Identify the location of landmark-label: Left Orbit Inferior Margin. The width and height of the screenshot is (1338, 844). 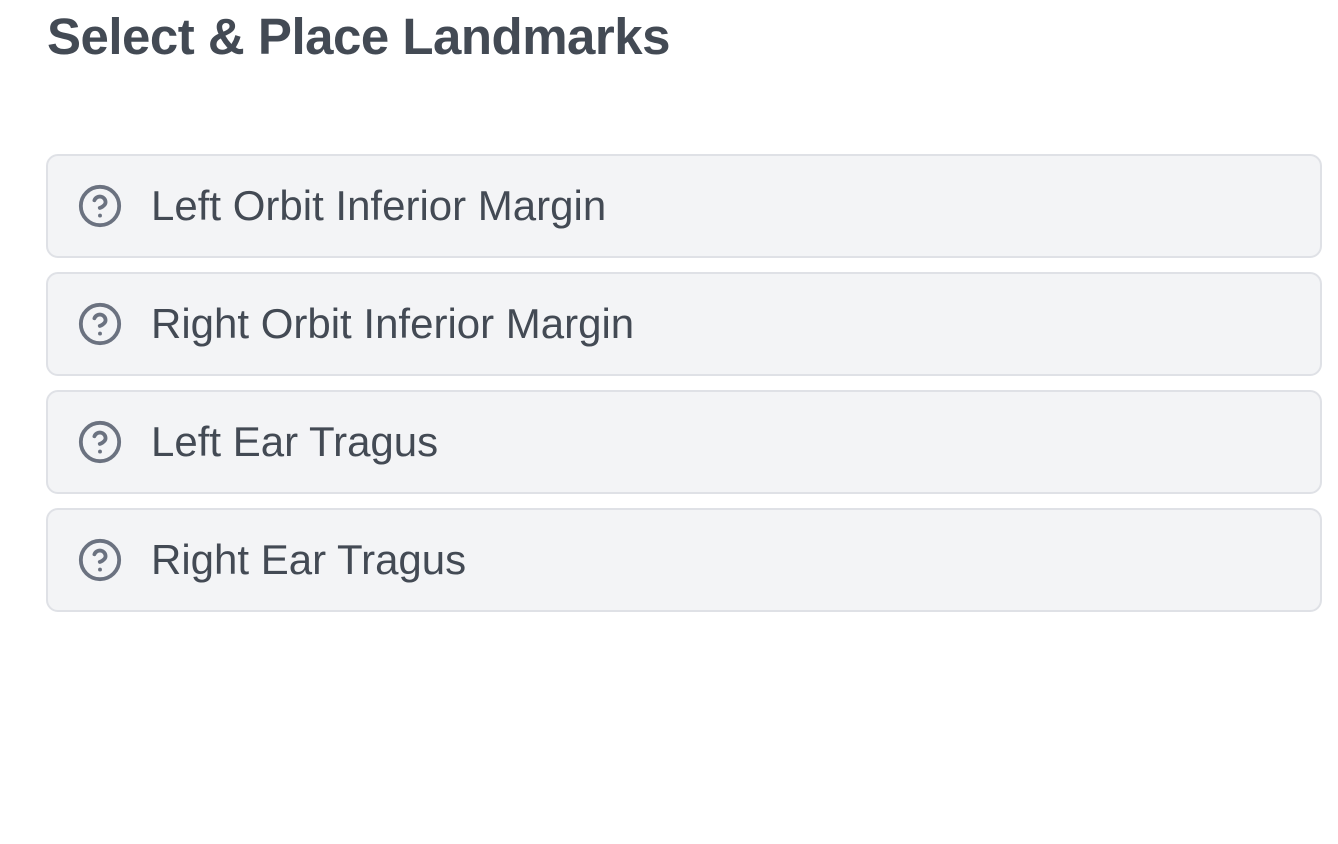
(379, 205).